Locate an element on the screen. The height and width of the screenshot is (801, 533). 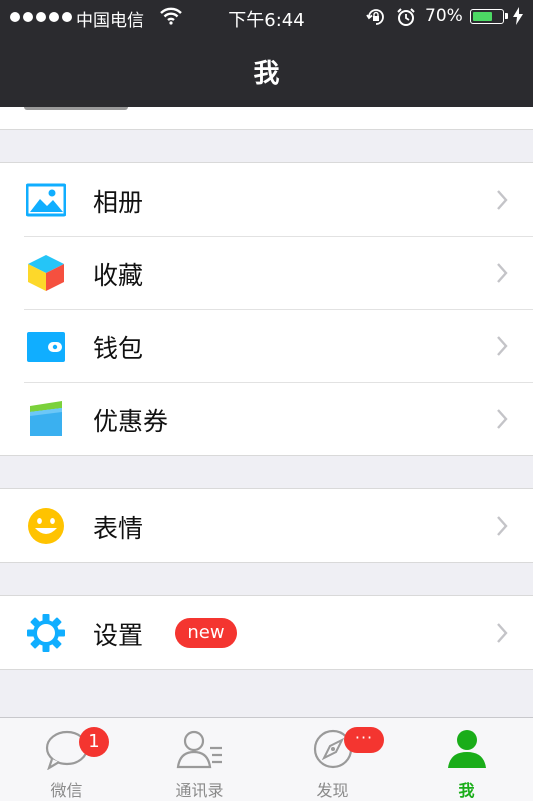
coupon-icon is located at coordinates (46, 418).